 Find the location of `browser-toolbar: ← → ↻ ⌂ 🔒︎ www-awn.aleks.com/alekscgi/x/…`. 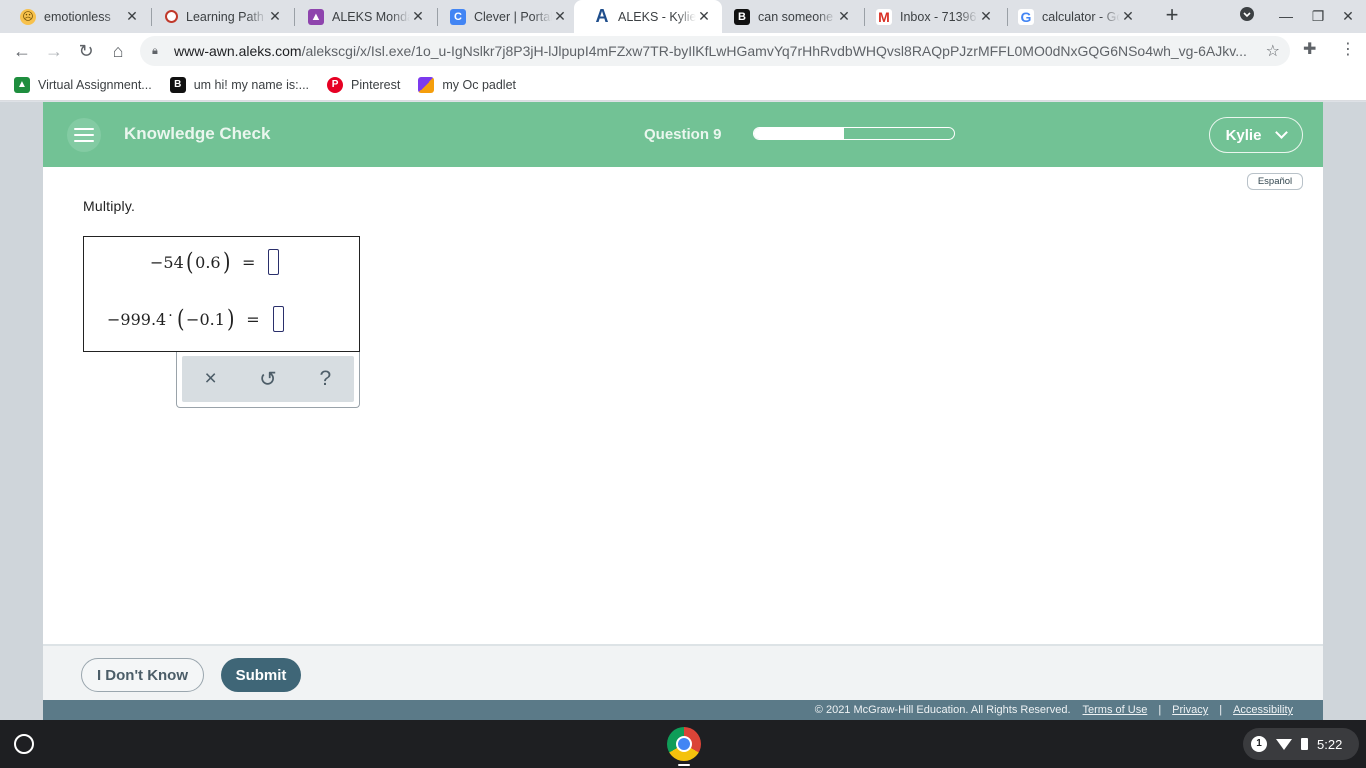

browser-toolbar: ← → ↻ ⌂ 🔒︎ www-awn.aleks.com/alekscgi/x/… is located at coordinates (683, 51).